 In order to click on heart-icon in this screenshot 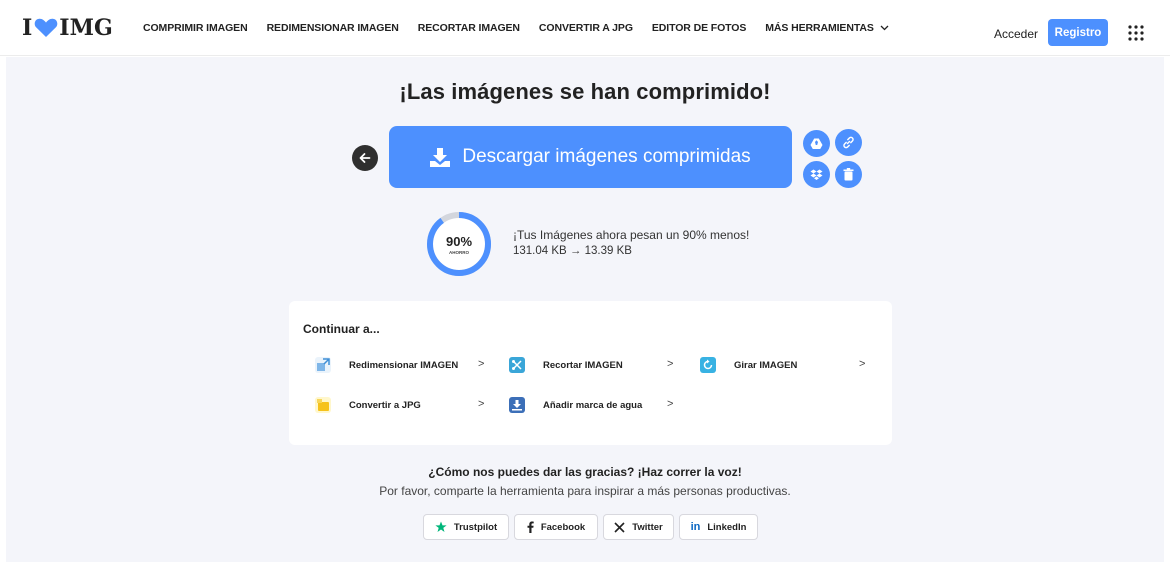, I will do `click(46, 27)`.